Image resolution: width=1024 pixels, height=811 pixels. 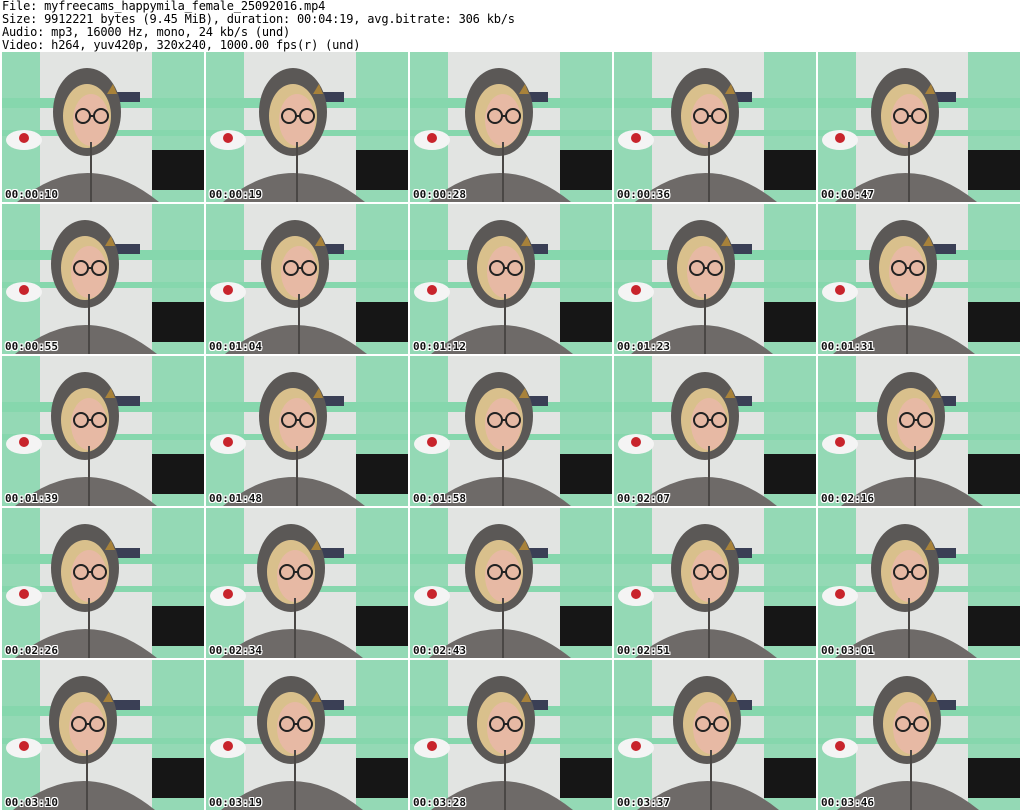 What do you see at coordinates (439, 802) in the screenshot?
I see `timestamp-label: 00:03:28` at bounding box center [439, 802].